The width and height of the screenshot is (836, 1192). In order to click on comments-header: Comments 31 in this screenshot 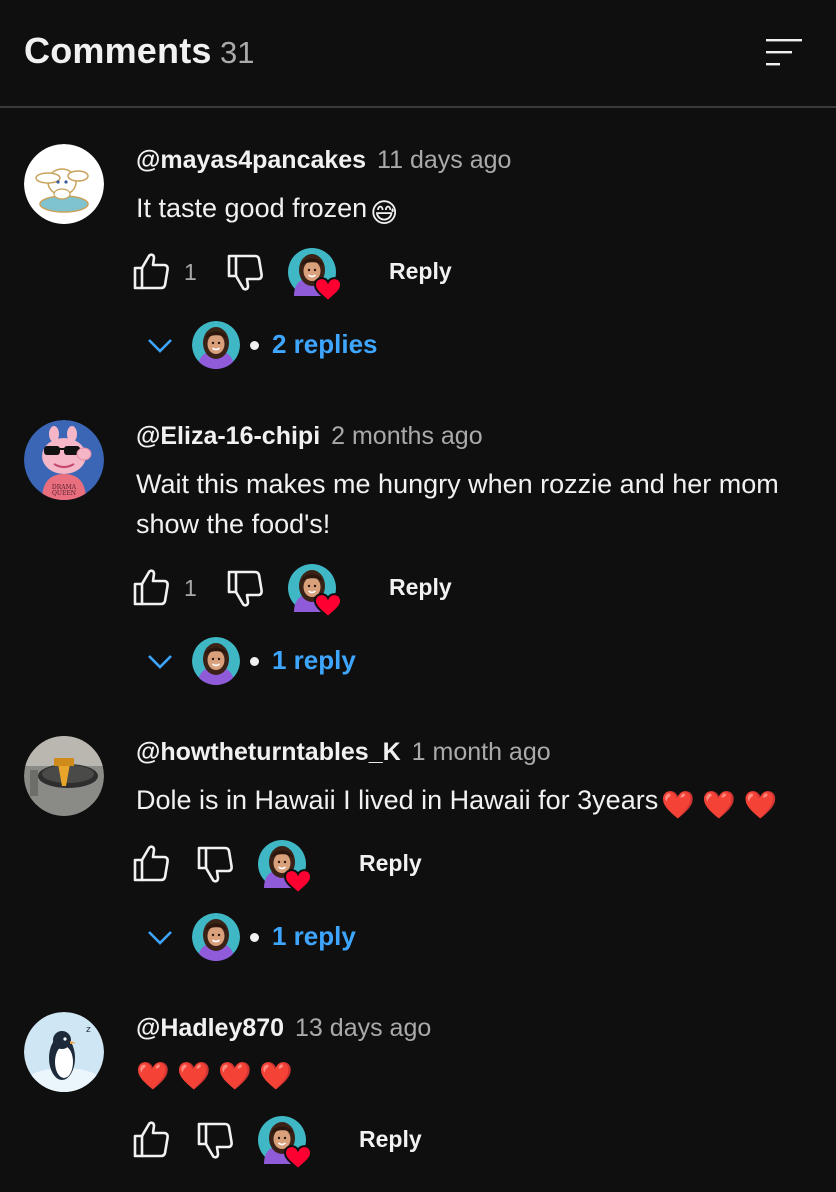, I will do `click(418, 54)`.